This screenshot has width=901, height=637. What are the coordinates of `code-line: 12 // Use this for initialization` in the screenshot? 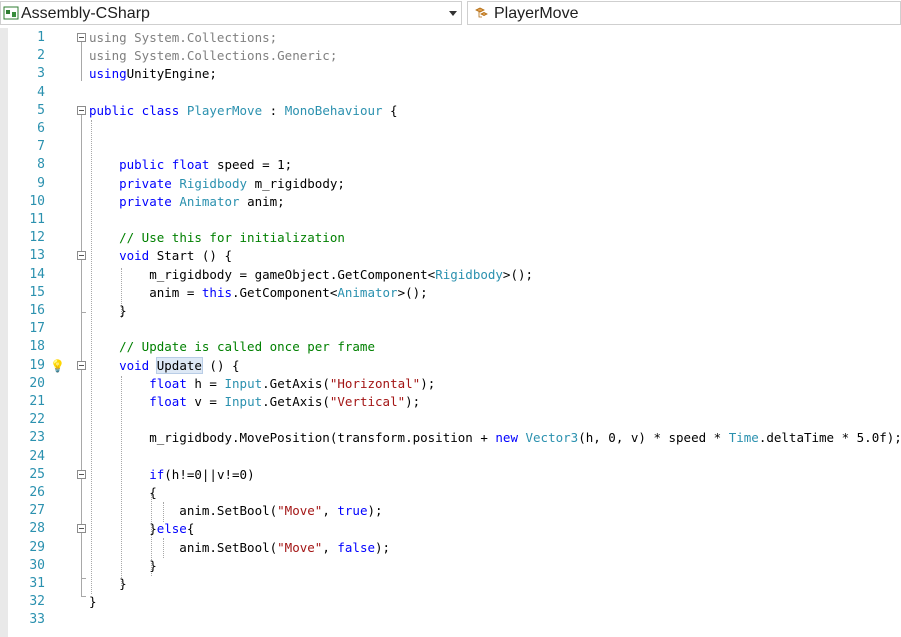 It's located at (450, 238).